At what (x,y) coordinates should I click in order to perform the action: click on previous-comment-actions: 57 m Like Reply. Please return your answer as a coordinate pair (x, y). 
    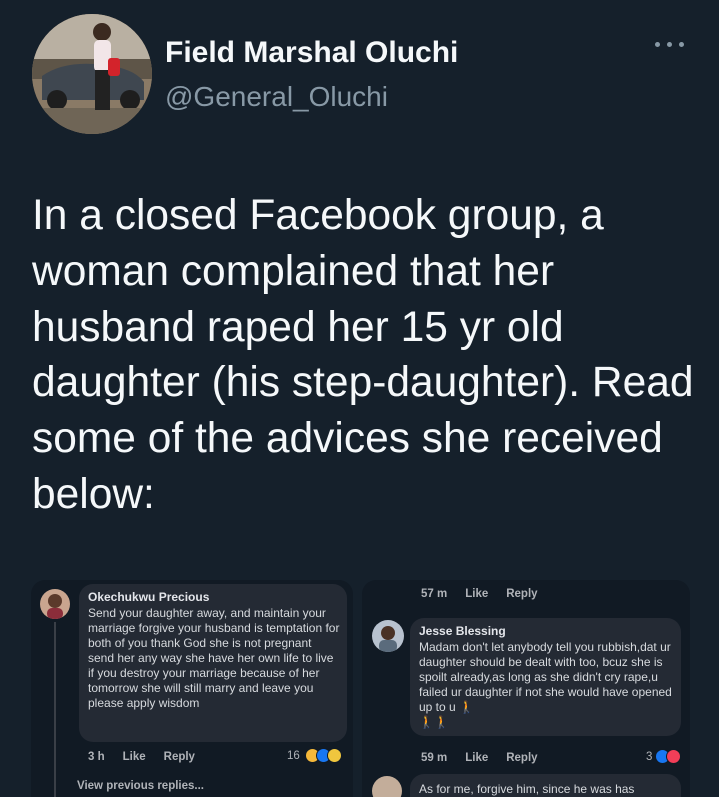
    Looking at the image, I should click on (488, 594).